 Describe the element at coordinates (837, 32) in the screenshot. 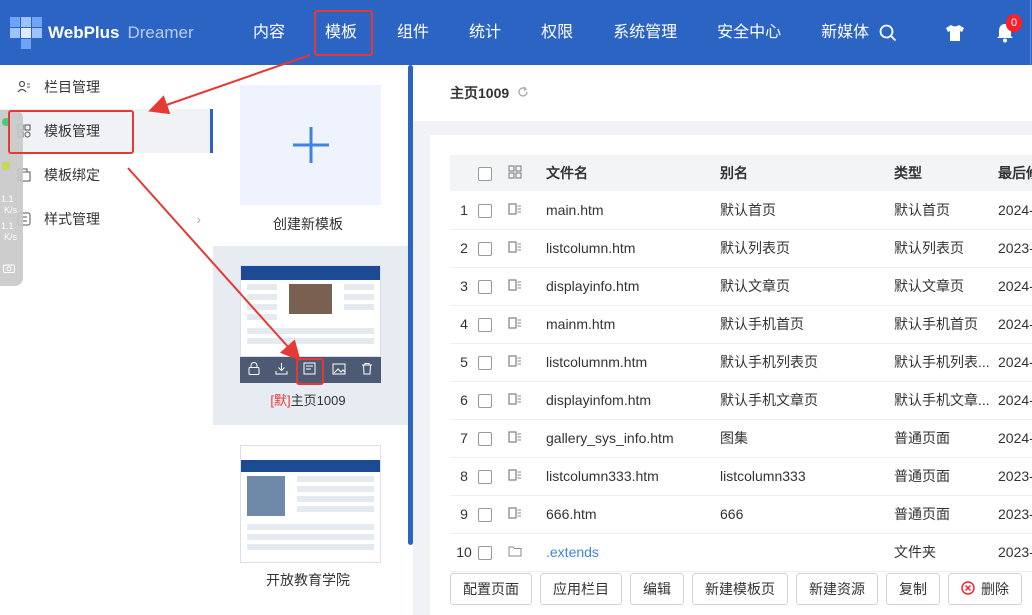

I see `nav-newmedia: 新媒体` at that location.